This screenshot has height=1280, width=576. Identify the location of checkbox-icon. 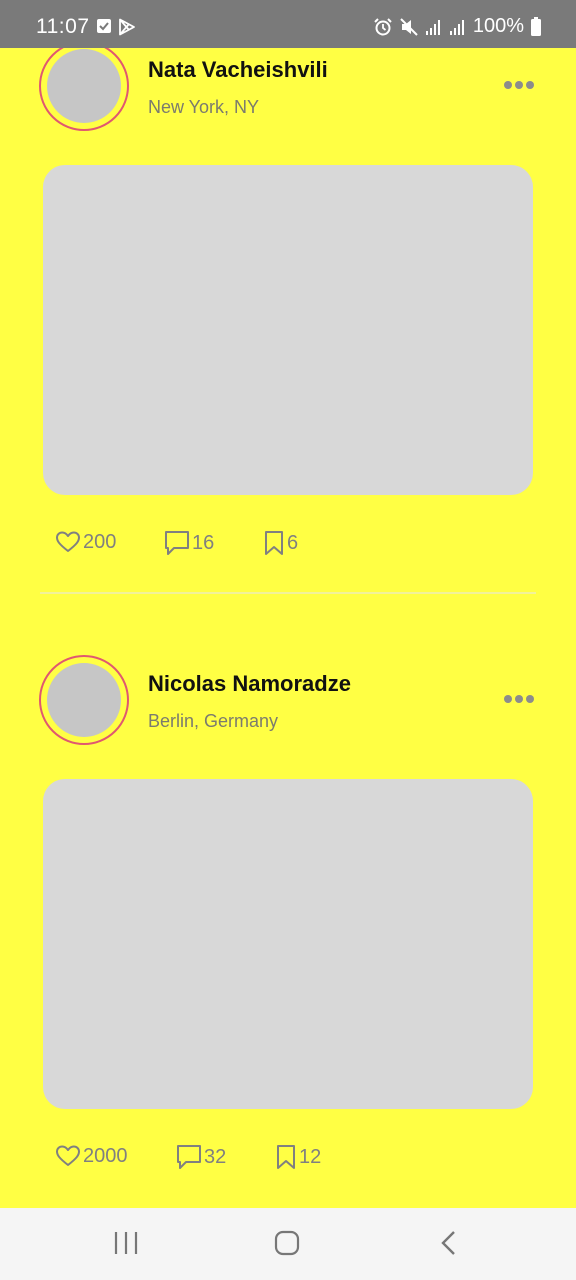
(104, 27).